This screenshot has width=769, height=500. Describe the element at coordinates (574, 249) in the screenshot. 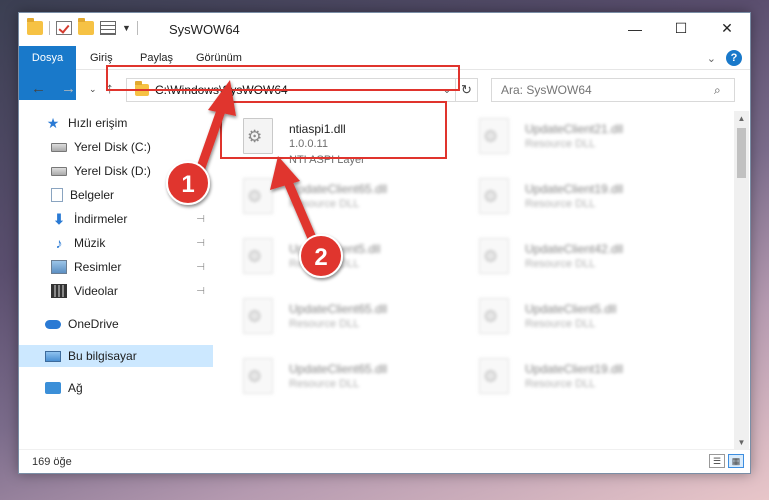

I see `file-name: UpdateClient42.dll` at that location.